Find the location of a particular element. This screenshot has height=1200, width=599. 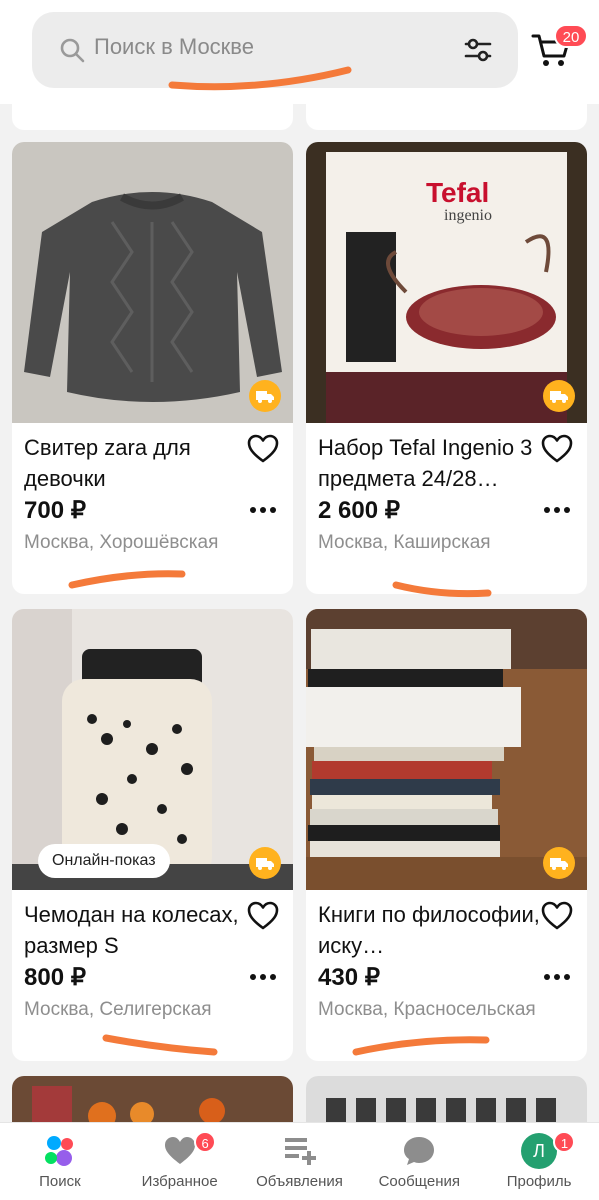

ads-icon is located at coordinates (301, 1151).